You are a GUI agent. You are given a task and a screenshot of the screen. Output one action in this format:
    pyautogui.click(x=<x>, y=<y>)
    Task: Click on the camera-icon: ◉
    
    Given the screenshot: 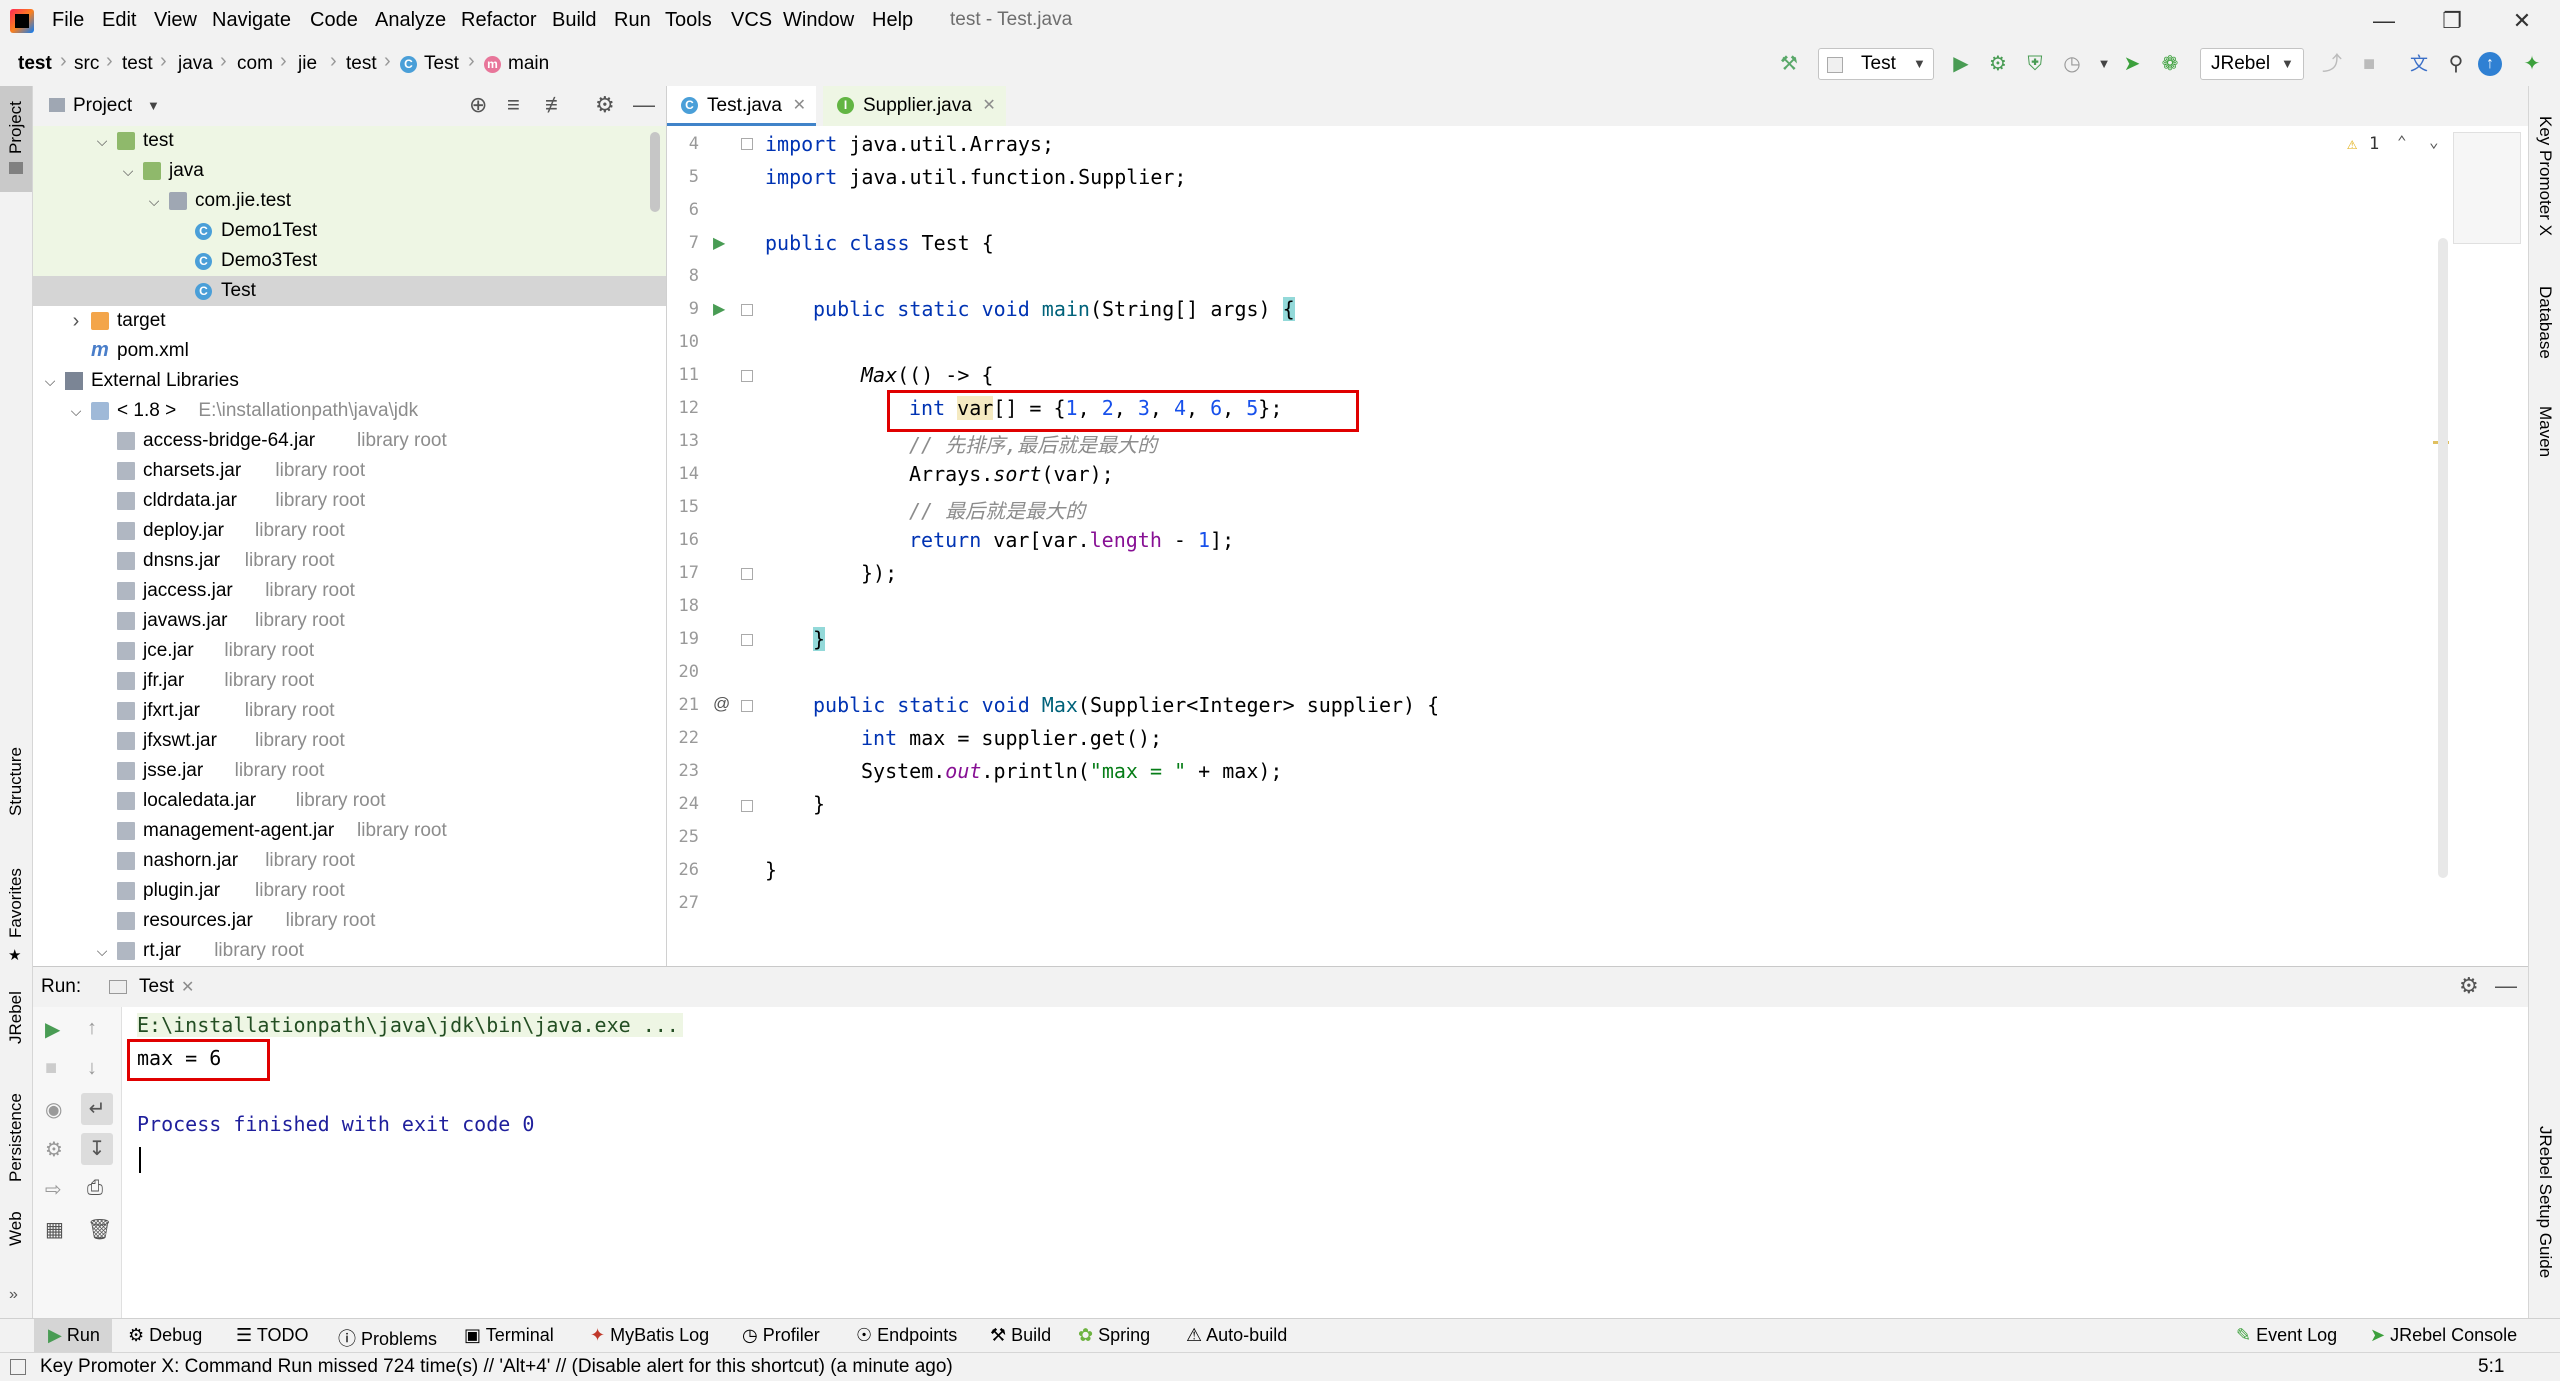 What is the action you would take?
    pyautogui.click(x=53, y=1109)
    